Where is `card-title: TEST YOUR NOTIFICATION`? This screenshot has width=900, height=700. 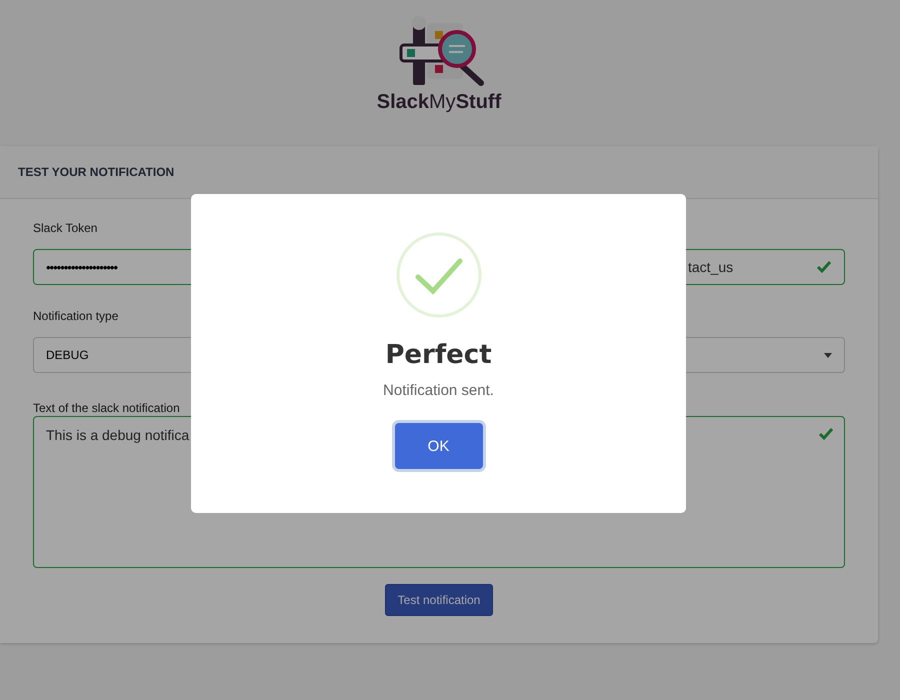
card-title: TEST YOUR NOTIFICATION is located at coordinates (96, 172).